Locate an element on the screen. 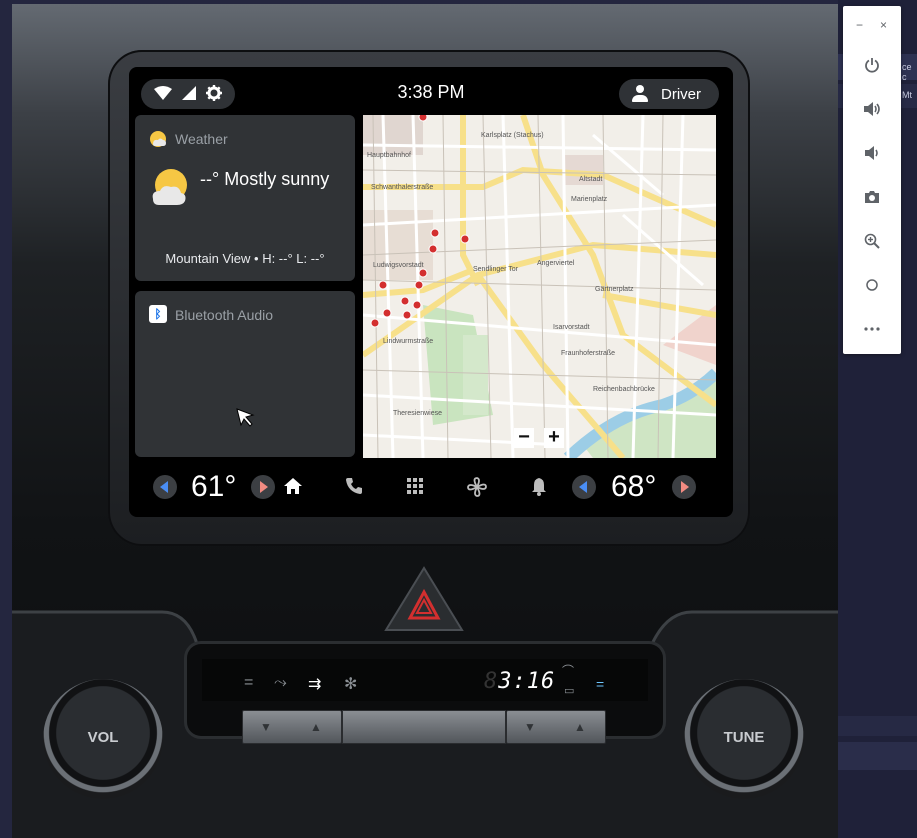 This screenshot has height=838, width=917. map-label: Sendlinger Tor is located at coordinates (496, 269).